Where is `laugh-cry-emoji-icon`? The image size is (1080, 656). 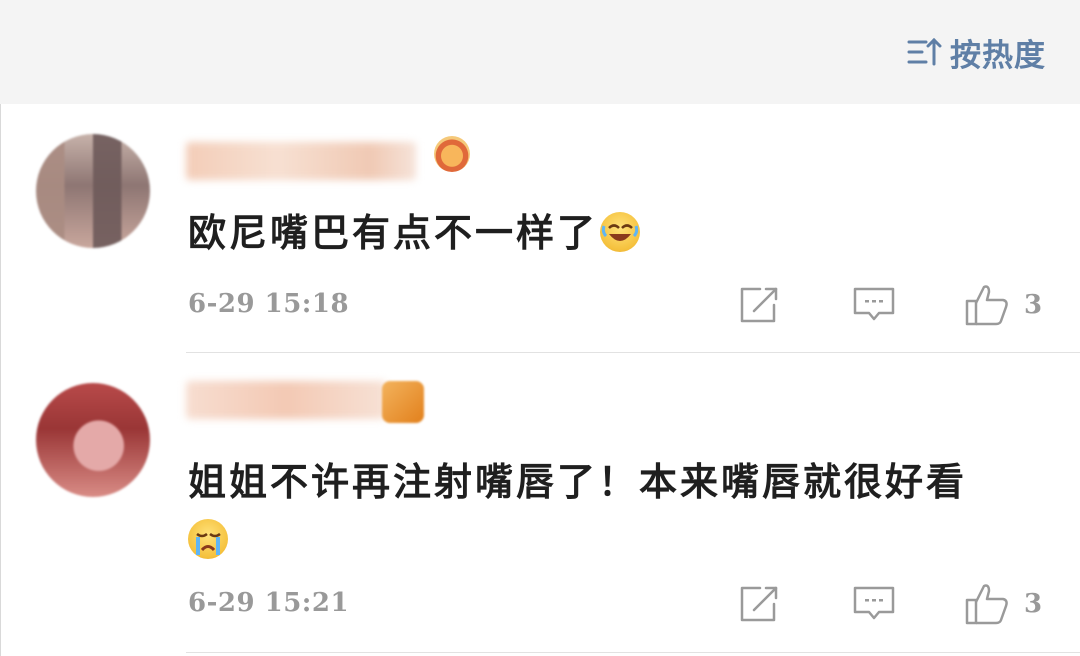 laugh-cry-emoji-icon is located at coordinates (620, 232).